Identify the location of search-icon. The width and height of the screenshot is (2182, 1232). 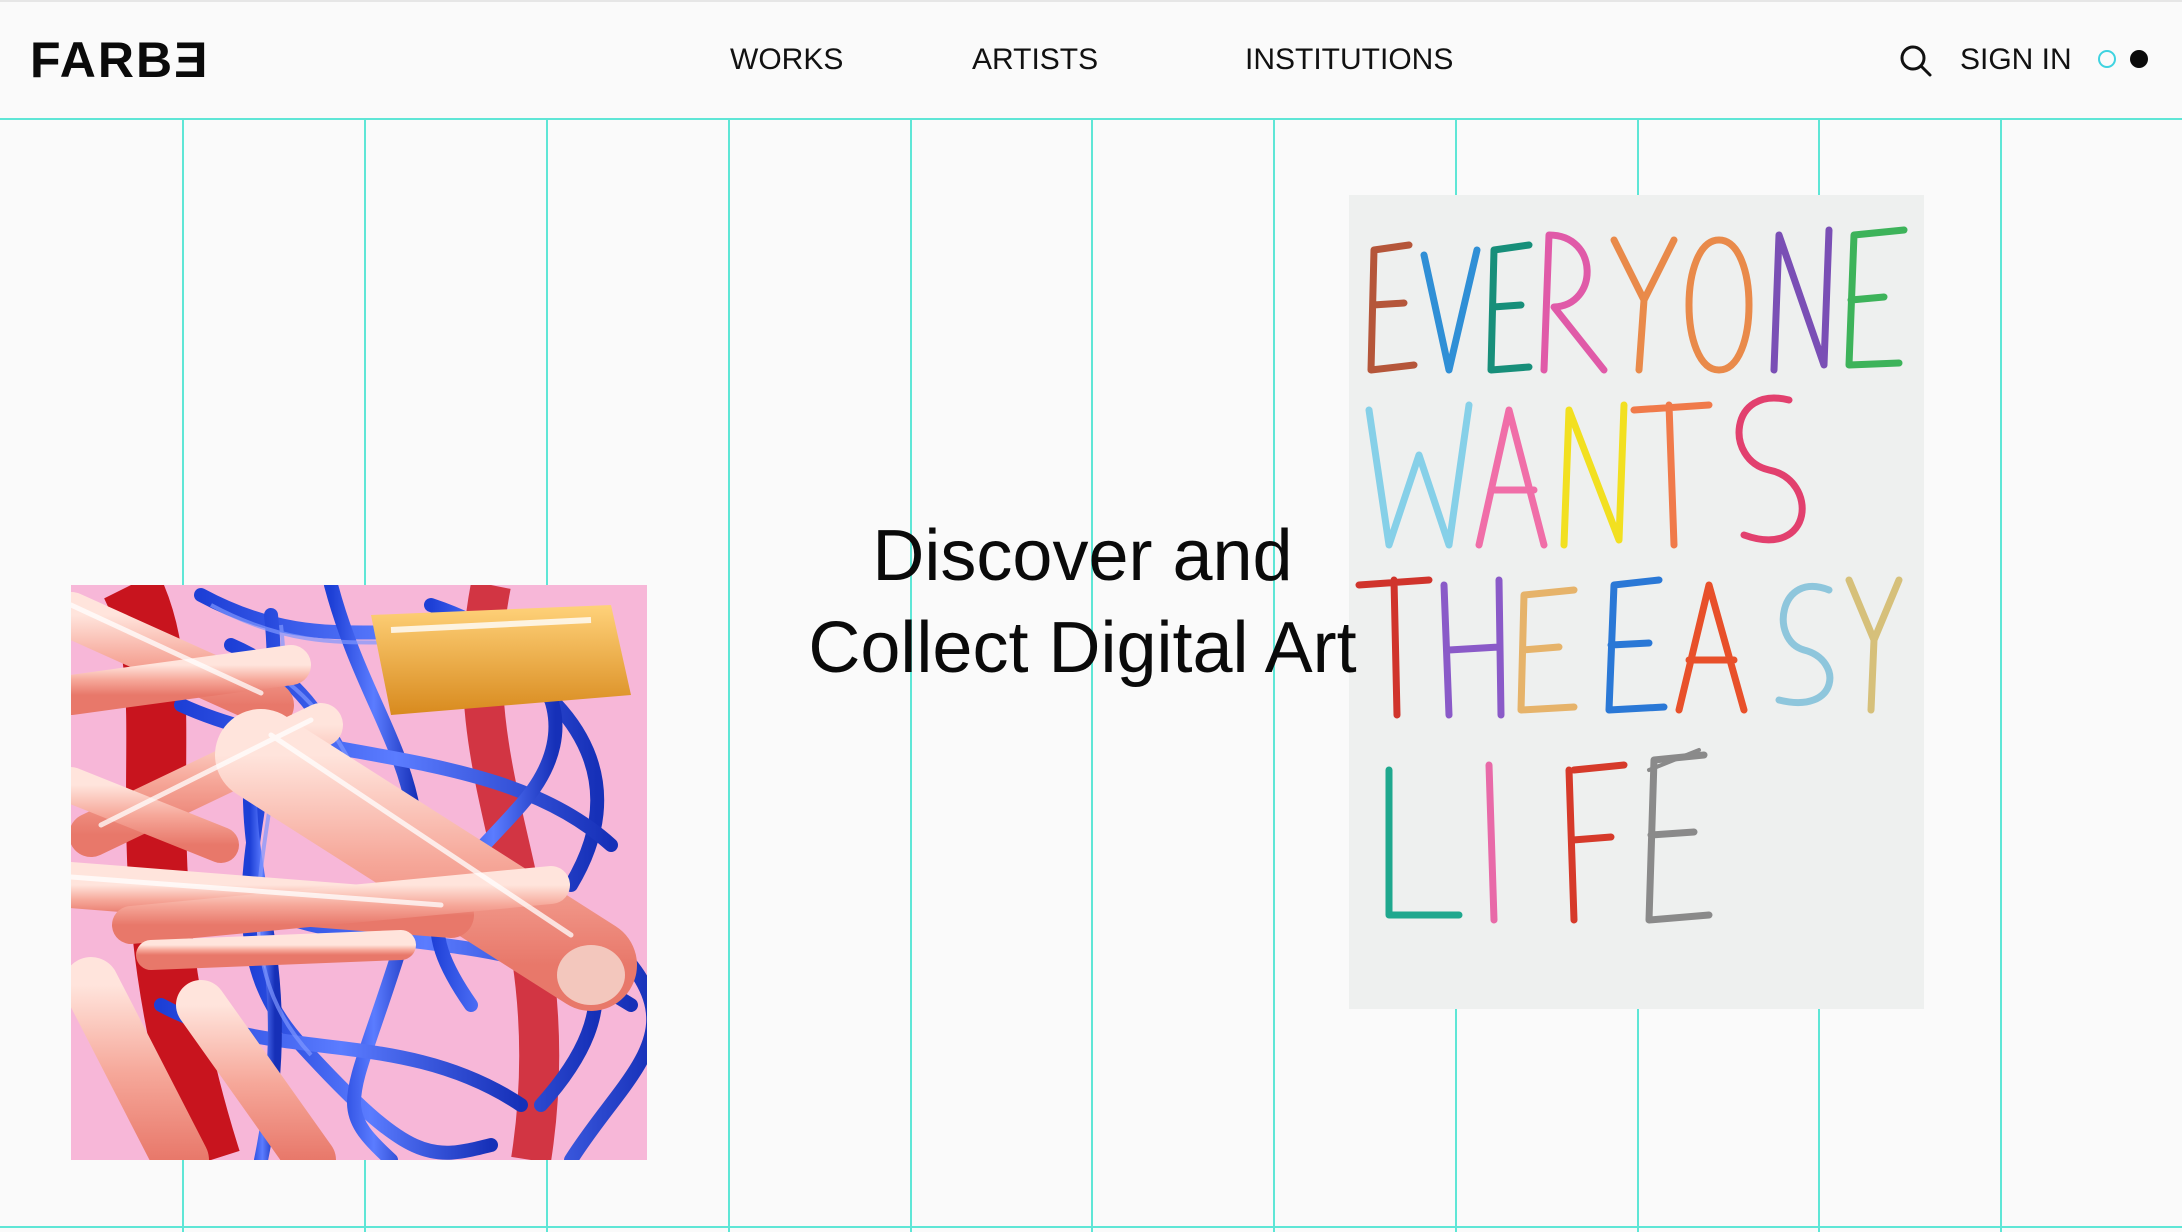
(1916, 61).